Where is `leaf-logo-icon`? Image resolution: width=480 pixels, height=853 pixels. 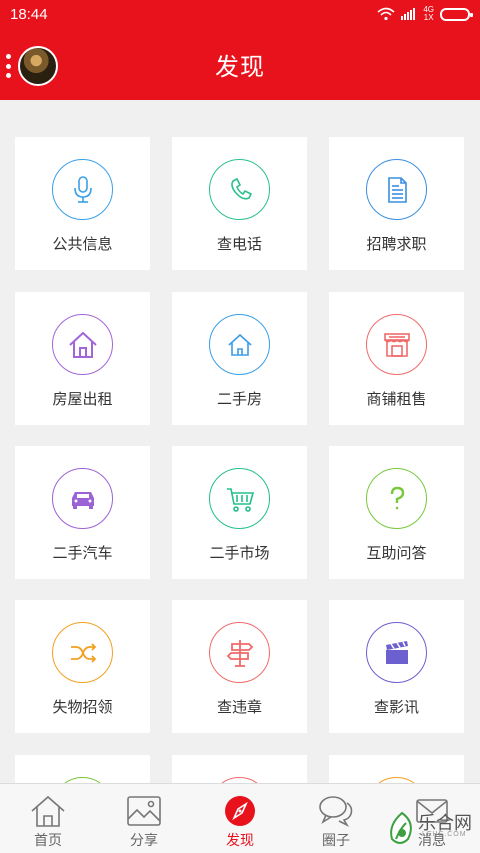
leaf-logo-icon is located at coordinates (401, 827).